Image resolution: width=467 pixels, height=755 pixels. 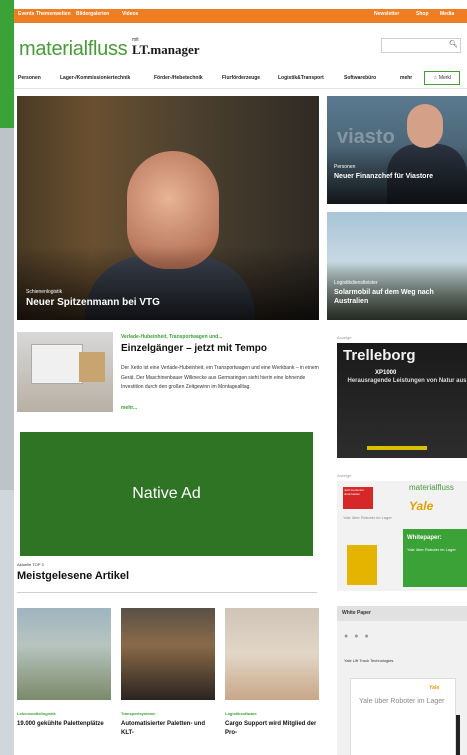 What do you see at coordinates (359, 636) in the screenshot?
I see `carousel-dots: ●●●` at bounding box center [359, 636].